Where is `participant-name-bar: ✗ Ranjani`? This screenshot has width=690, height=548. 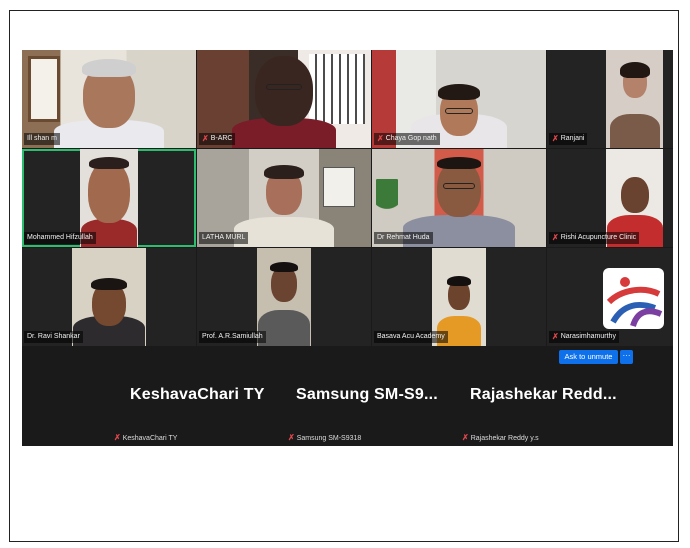
participant-name-bar: ✗ Ranjani is located at coordinates (568, 139).